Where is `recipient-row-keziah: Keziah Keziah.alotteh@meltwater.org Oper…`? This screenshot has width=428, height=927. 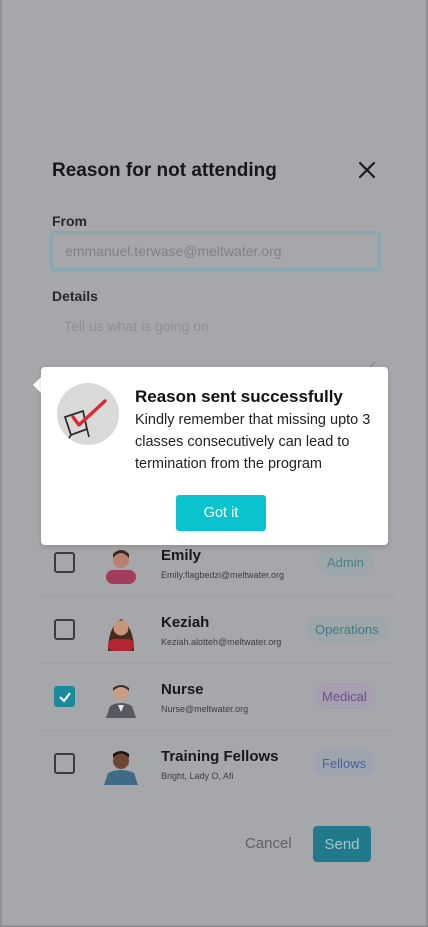 recipient-row-keziah: Keziah Keziah.alotteh@meltwater.org Oper… is located at coordinates (217, 630).